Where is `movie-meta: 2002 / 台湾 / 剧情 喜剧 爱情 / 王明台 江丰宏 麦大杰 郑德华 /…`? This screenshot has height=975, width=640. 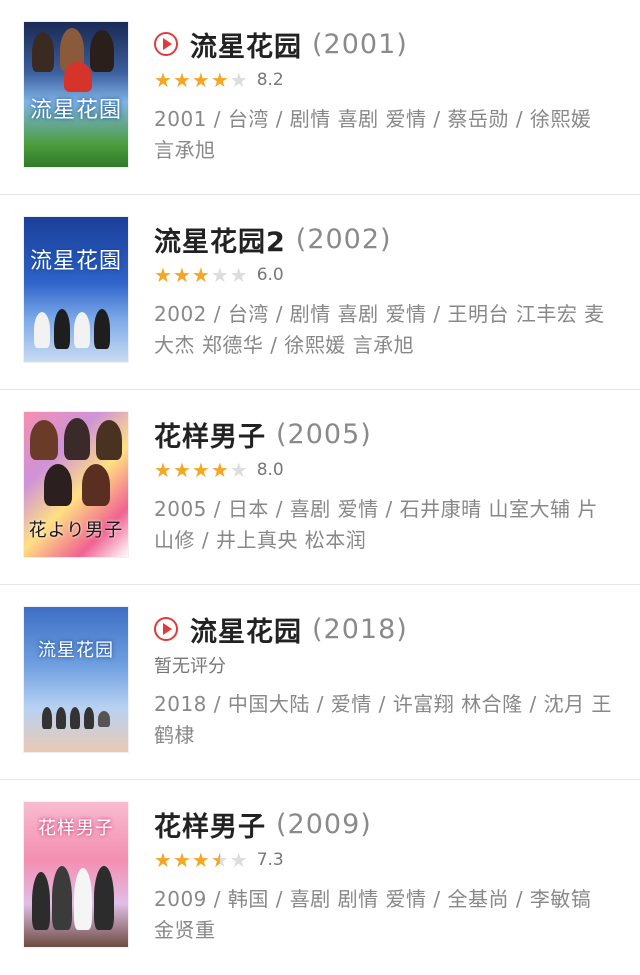
movie-meta: 2002 / 台湾 / 剧情 喜剧 爱情 / 王明台 江丰宏 麦大杰 郑德华 /… is located at coordinates (379, 329).